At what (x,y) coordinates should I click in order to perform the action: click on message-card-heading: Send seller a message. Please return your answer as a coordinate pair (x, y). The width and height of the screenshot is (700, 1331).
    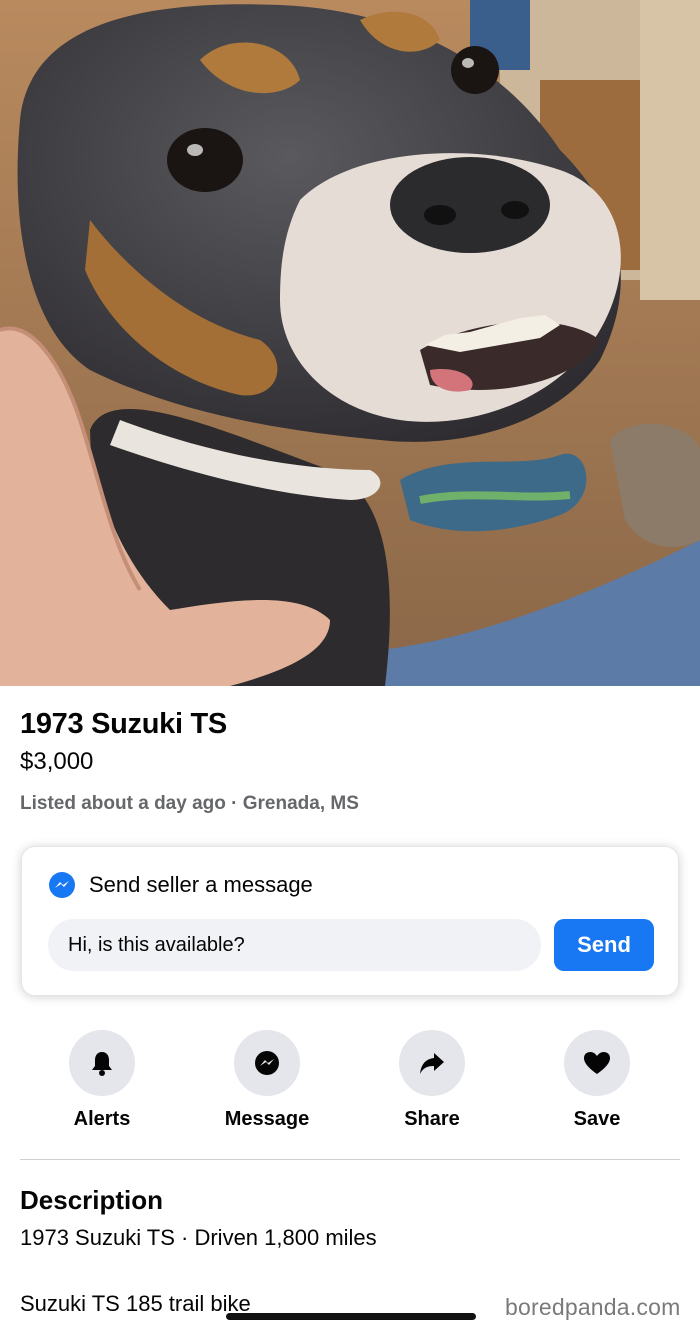
    Looking at the image, I should click on (201, 884).